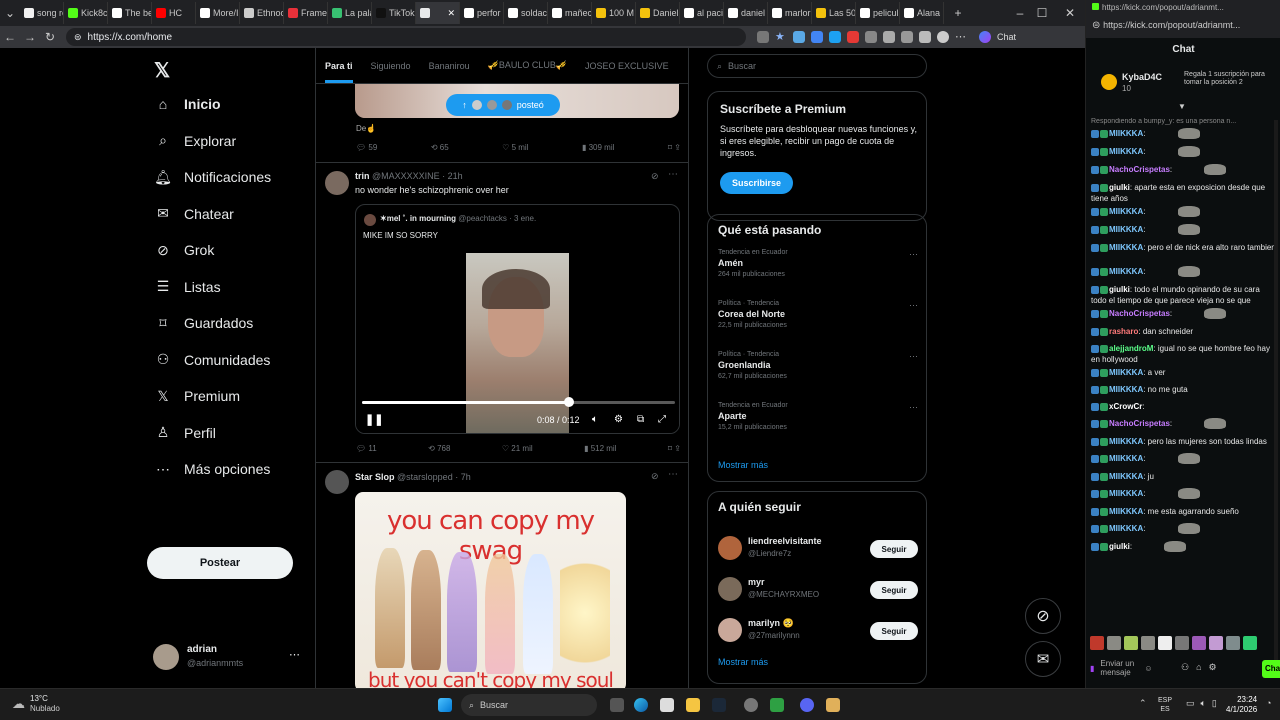 This screenshot has height=720, width=1280. What do you see at coordinates (790, 13) in the screenshot?
I see `browser-tab: marlor` at bounding box center [790, 13].